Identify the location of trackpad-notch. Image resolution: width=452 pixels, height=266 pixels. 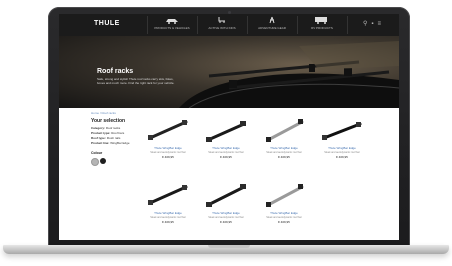
(229, 246).